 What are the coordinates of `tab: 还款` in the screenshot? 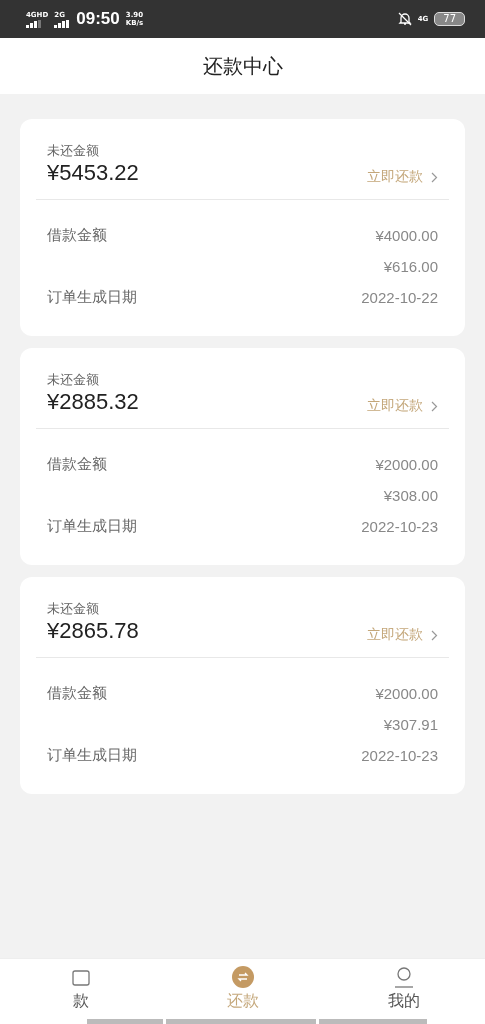 It's located at (242, 989).